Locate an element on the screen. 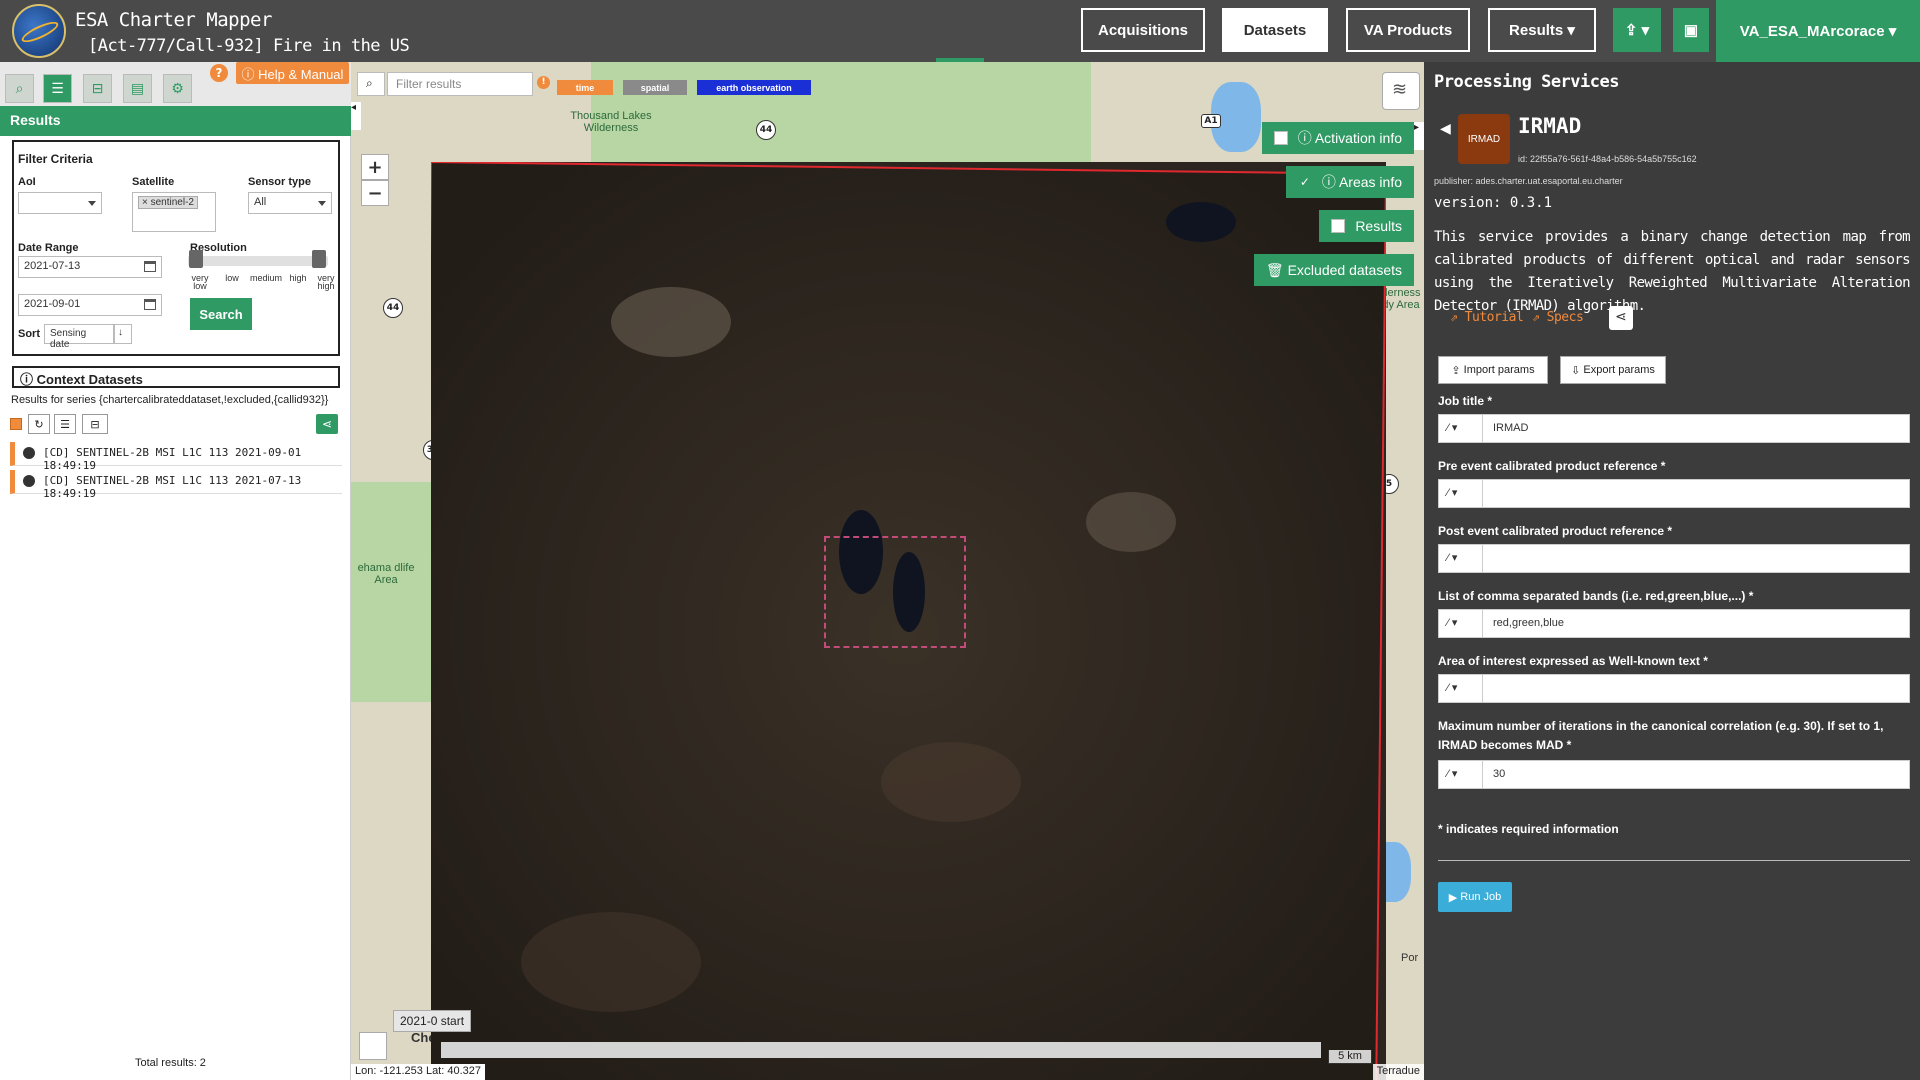 The image size is (1920, 1080). share-button: ⋖ is located at coordinates (1621, 318).